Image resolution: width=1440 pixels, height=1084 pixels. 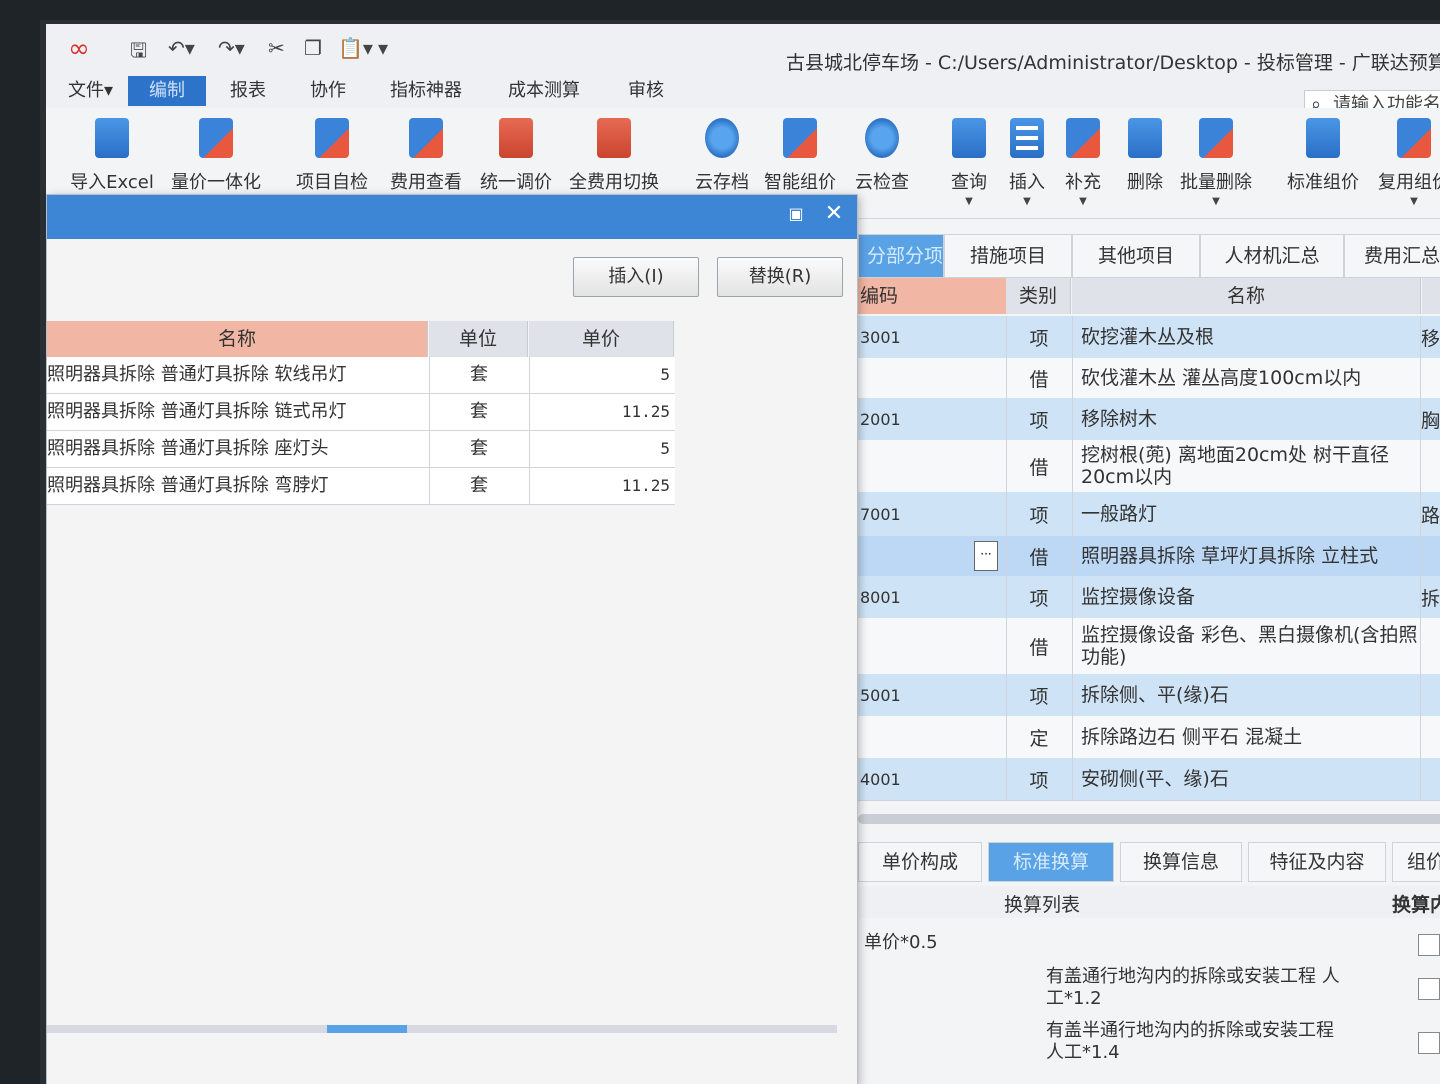 I want to click on cell-code: 8001, so click(x=932, y=597).